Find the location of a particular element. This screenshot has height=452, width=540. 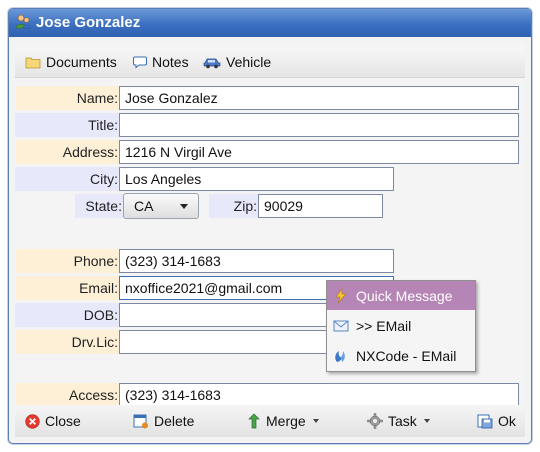

phone-label: Phone: is located at coordinates (67, 261).